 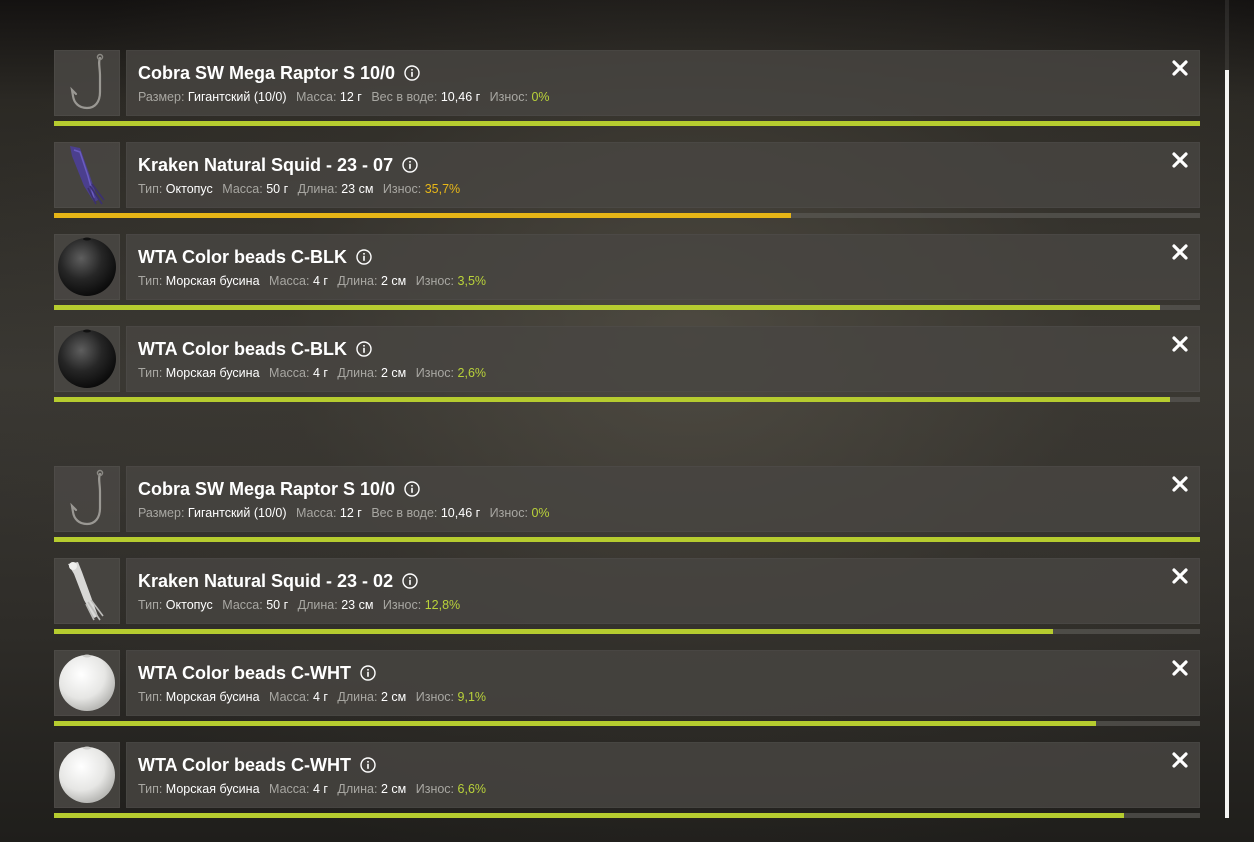 I want to click on item-name: Kraken Natural Squid - 23 - 07, so click(x=266, y=164).